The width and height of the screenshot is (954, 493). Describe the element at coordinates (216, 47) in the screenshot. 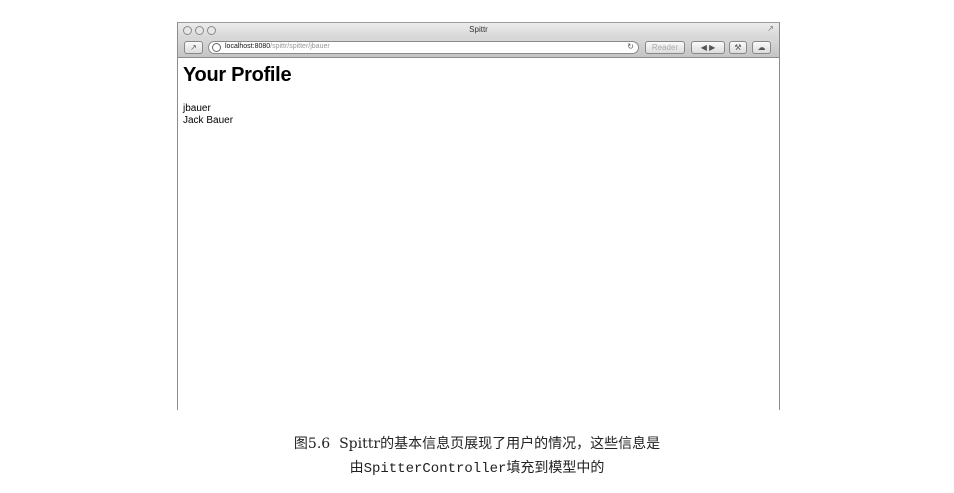

I see `globe-icon` at that location.